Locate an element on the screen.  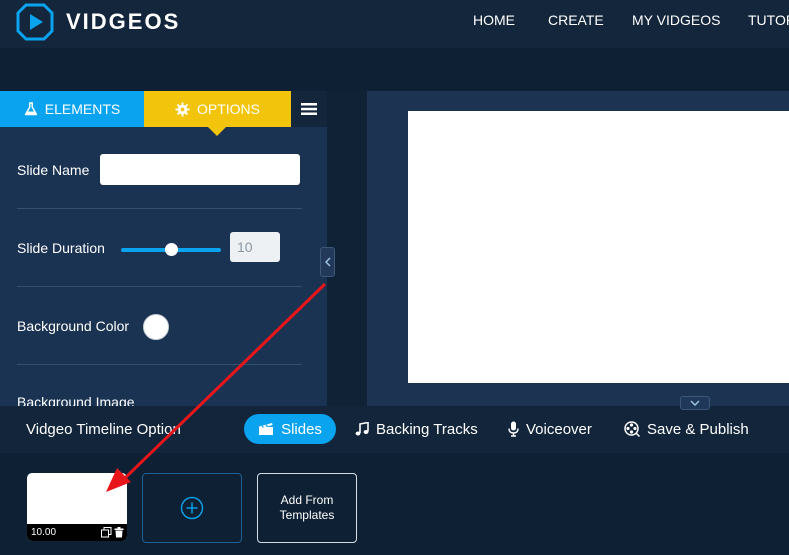
timeline-title: Vidgeo Timeline Option is located at coordinates (103, 429).